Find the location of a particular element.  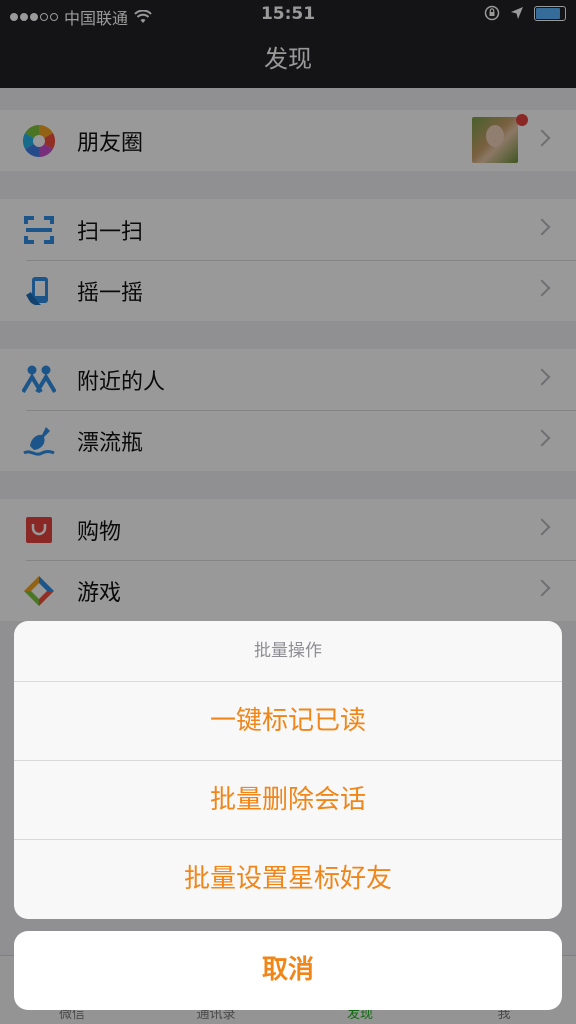

batch-star-friends-button: 批量设置星标好友 is located at coordinates (288, 879).